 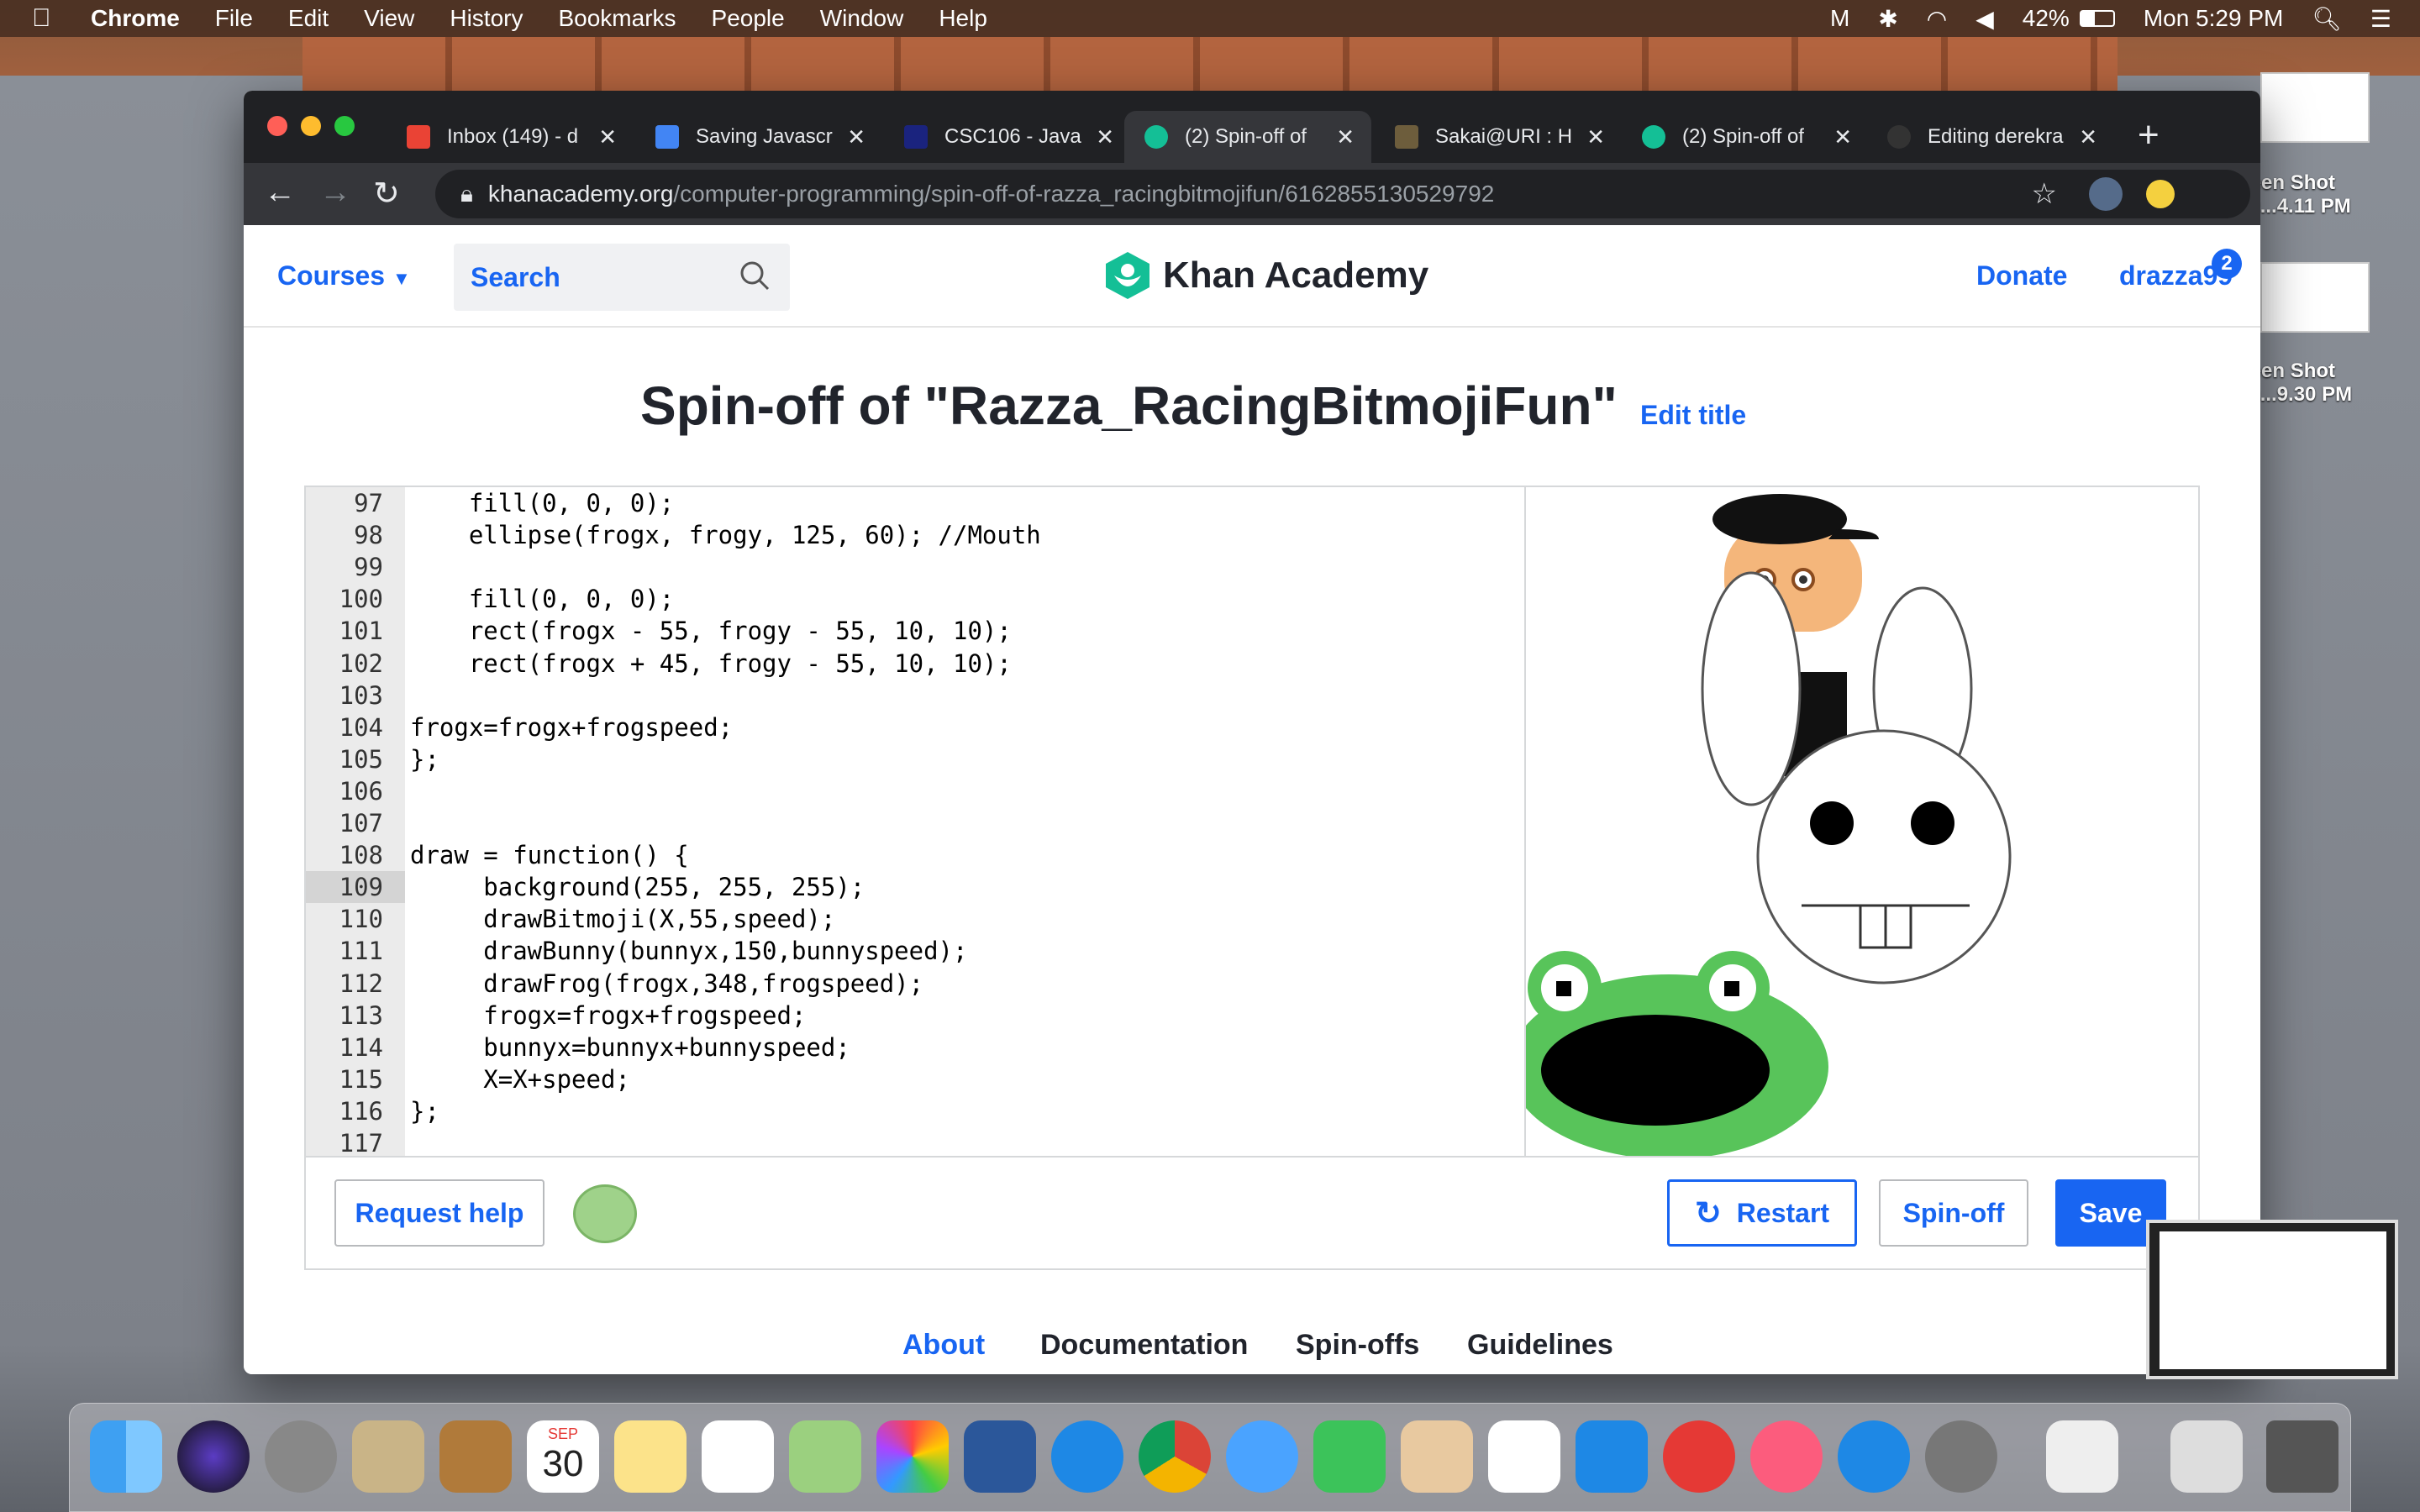 I want to click on spin-off-button: Spin-off, so click(x=1953, y=1213).